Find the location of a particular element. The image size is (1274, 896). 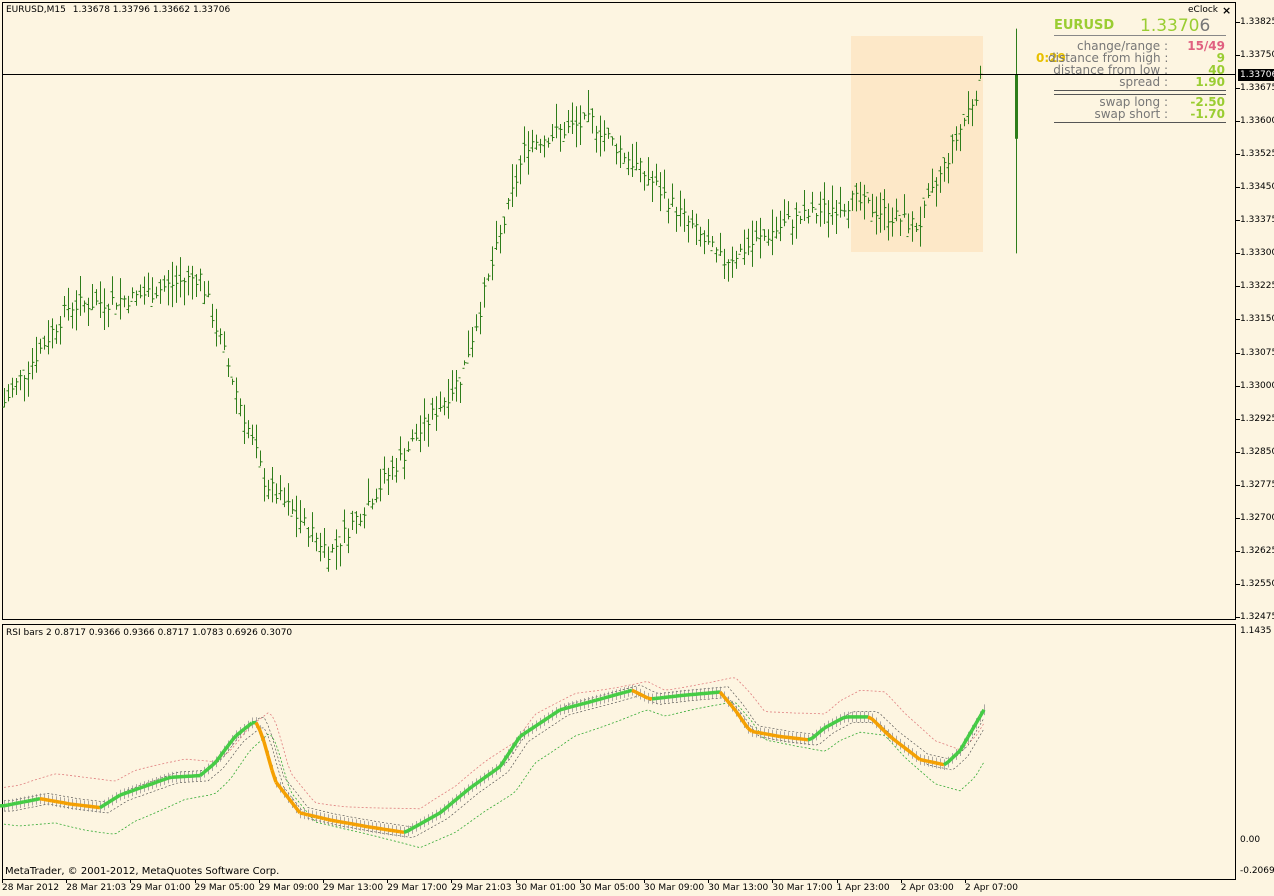

time-axis-label: 30 Mar 17:00 is located at coordinates (802, 888).